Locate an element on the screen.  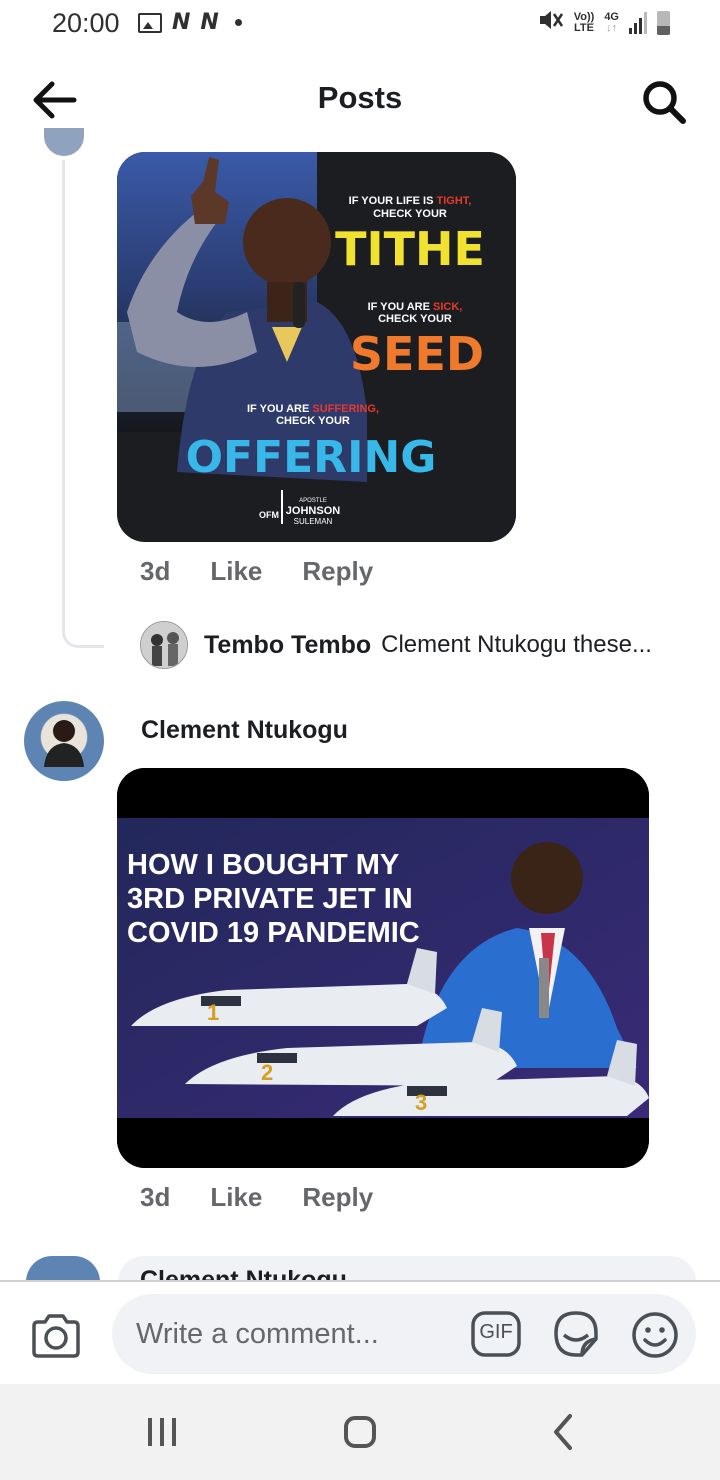
comment-author-name: Clement Ntukogu is located at coordinates (244, 730).